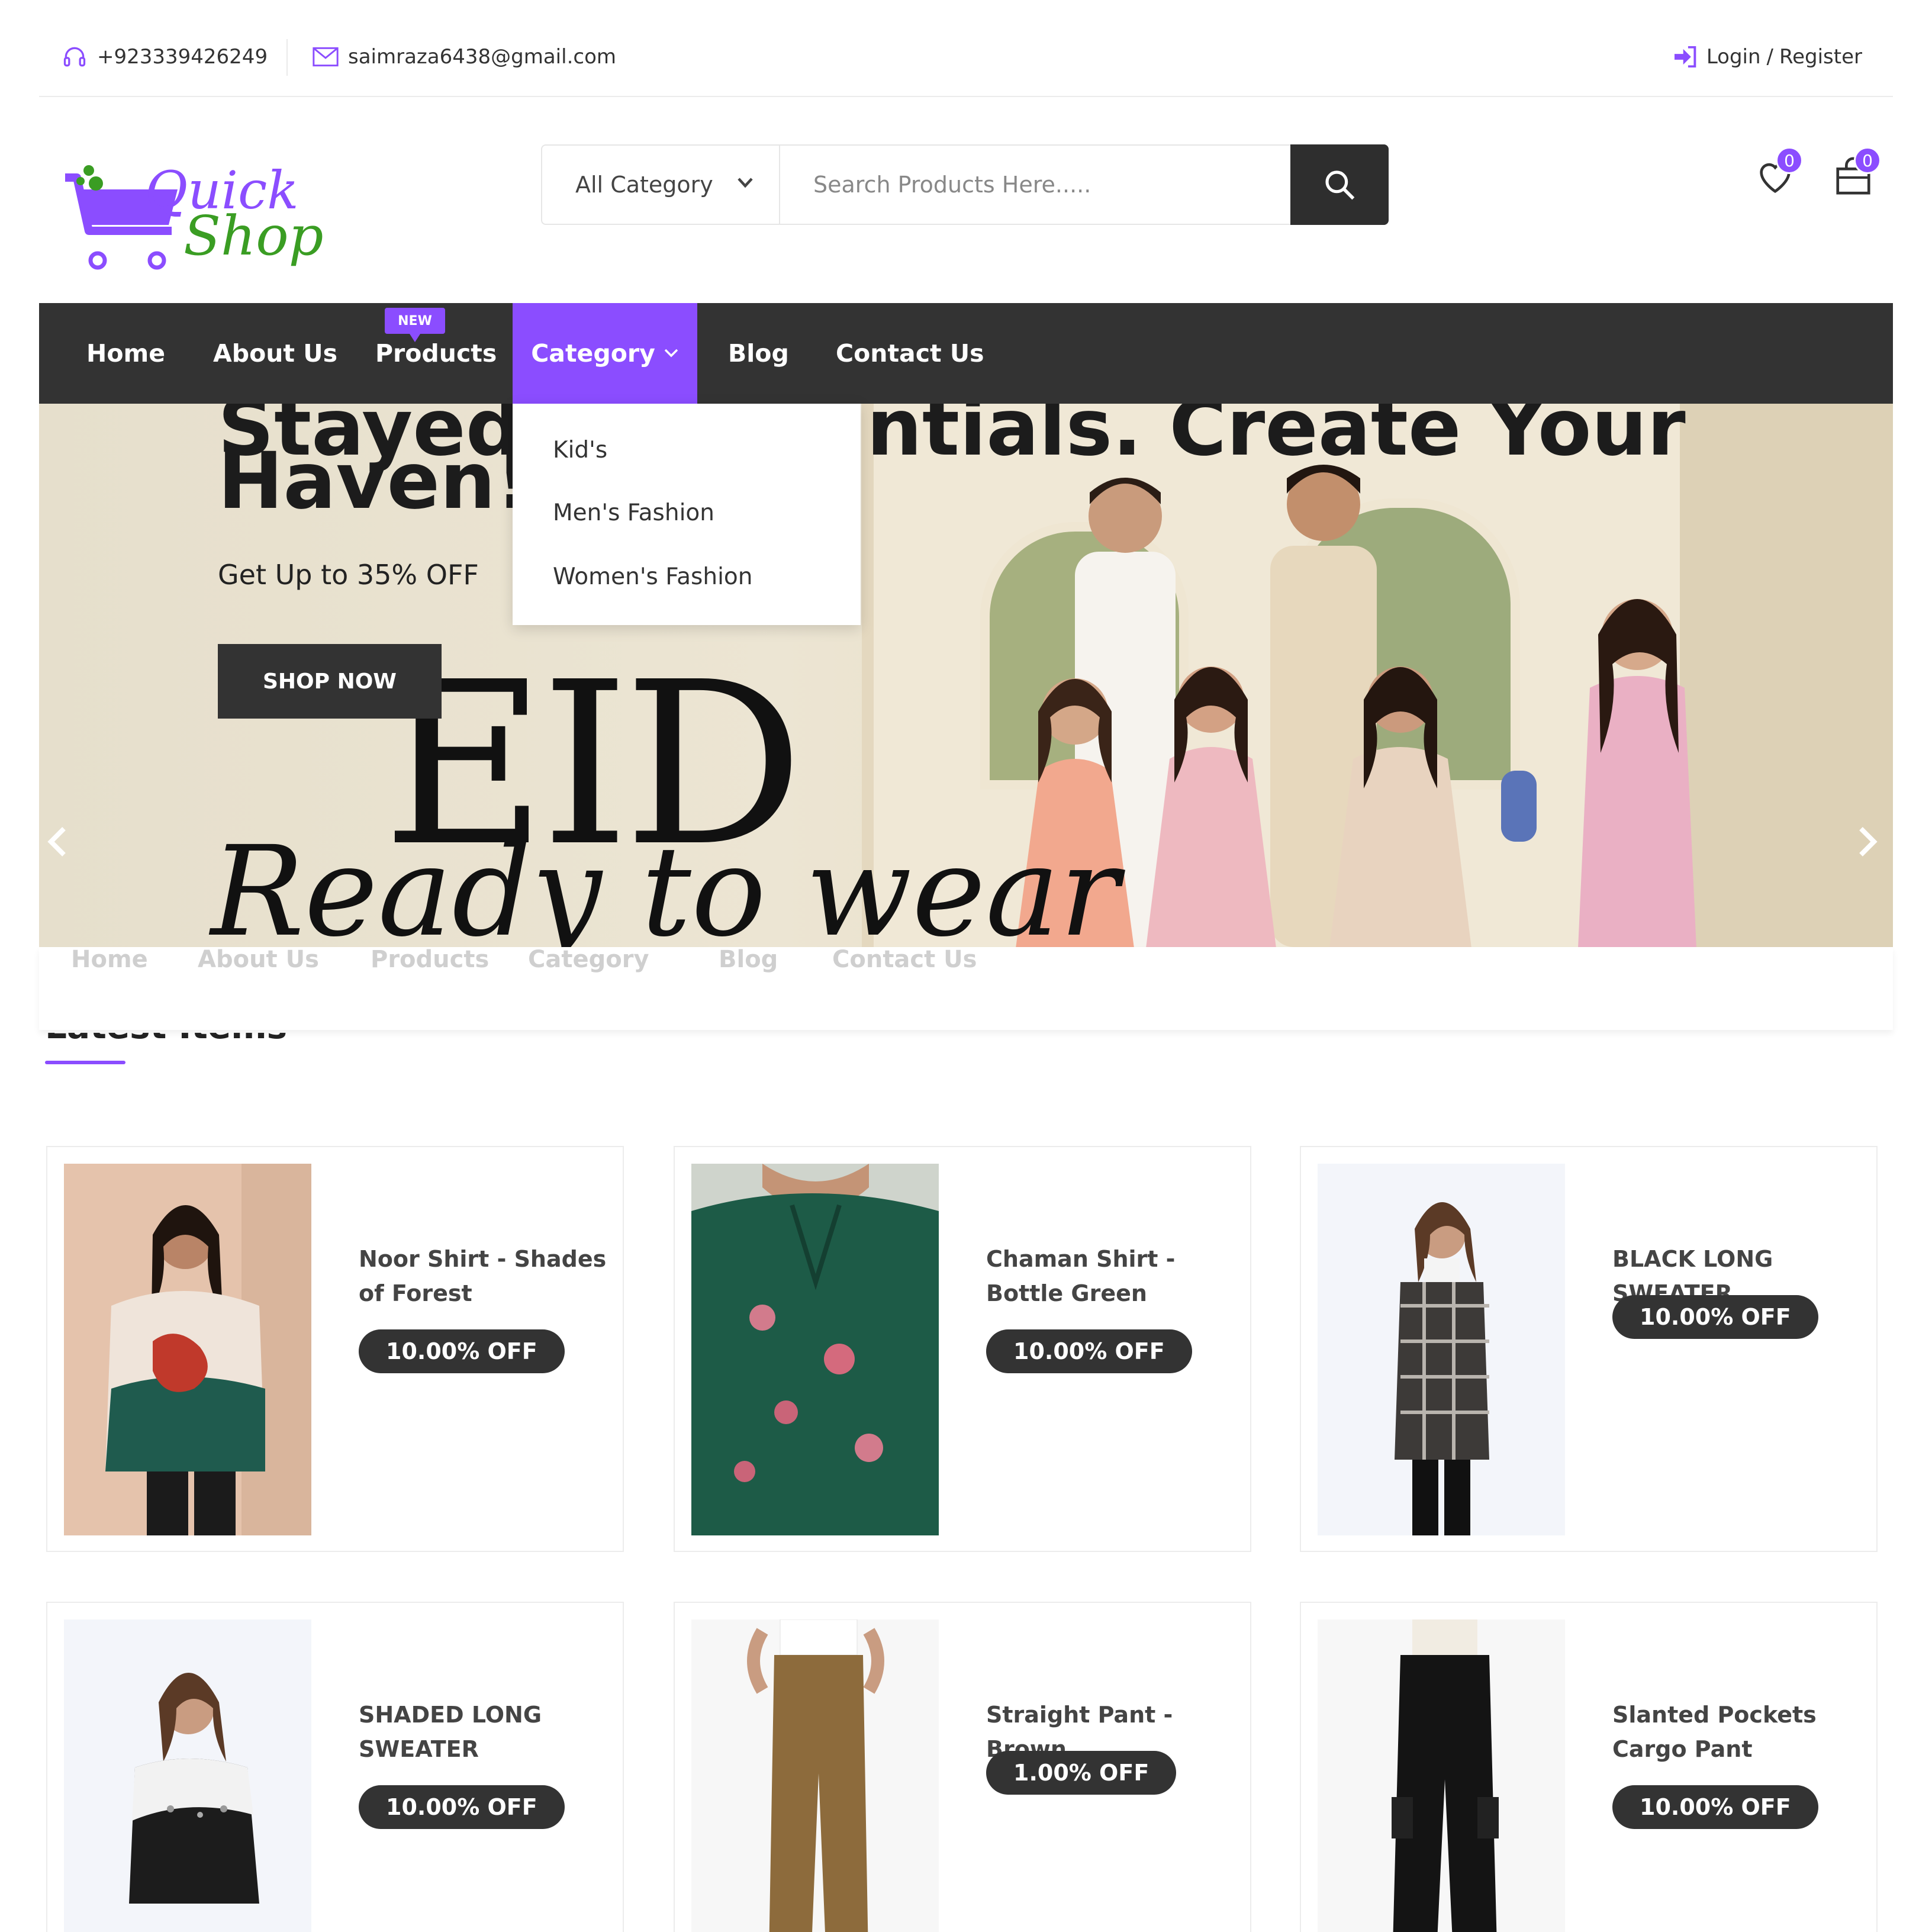 The width and height of the screenshot is (1932, 1932). Describe the element at coordinates (326, 57) in the screenshot. I see `envelope-icon` at that location.